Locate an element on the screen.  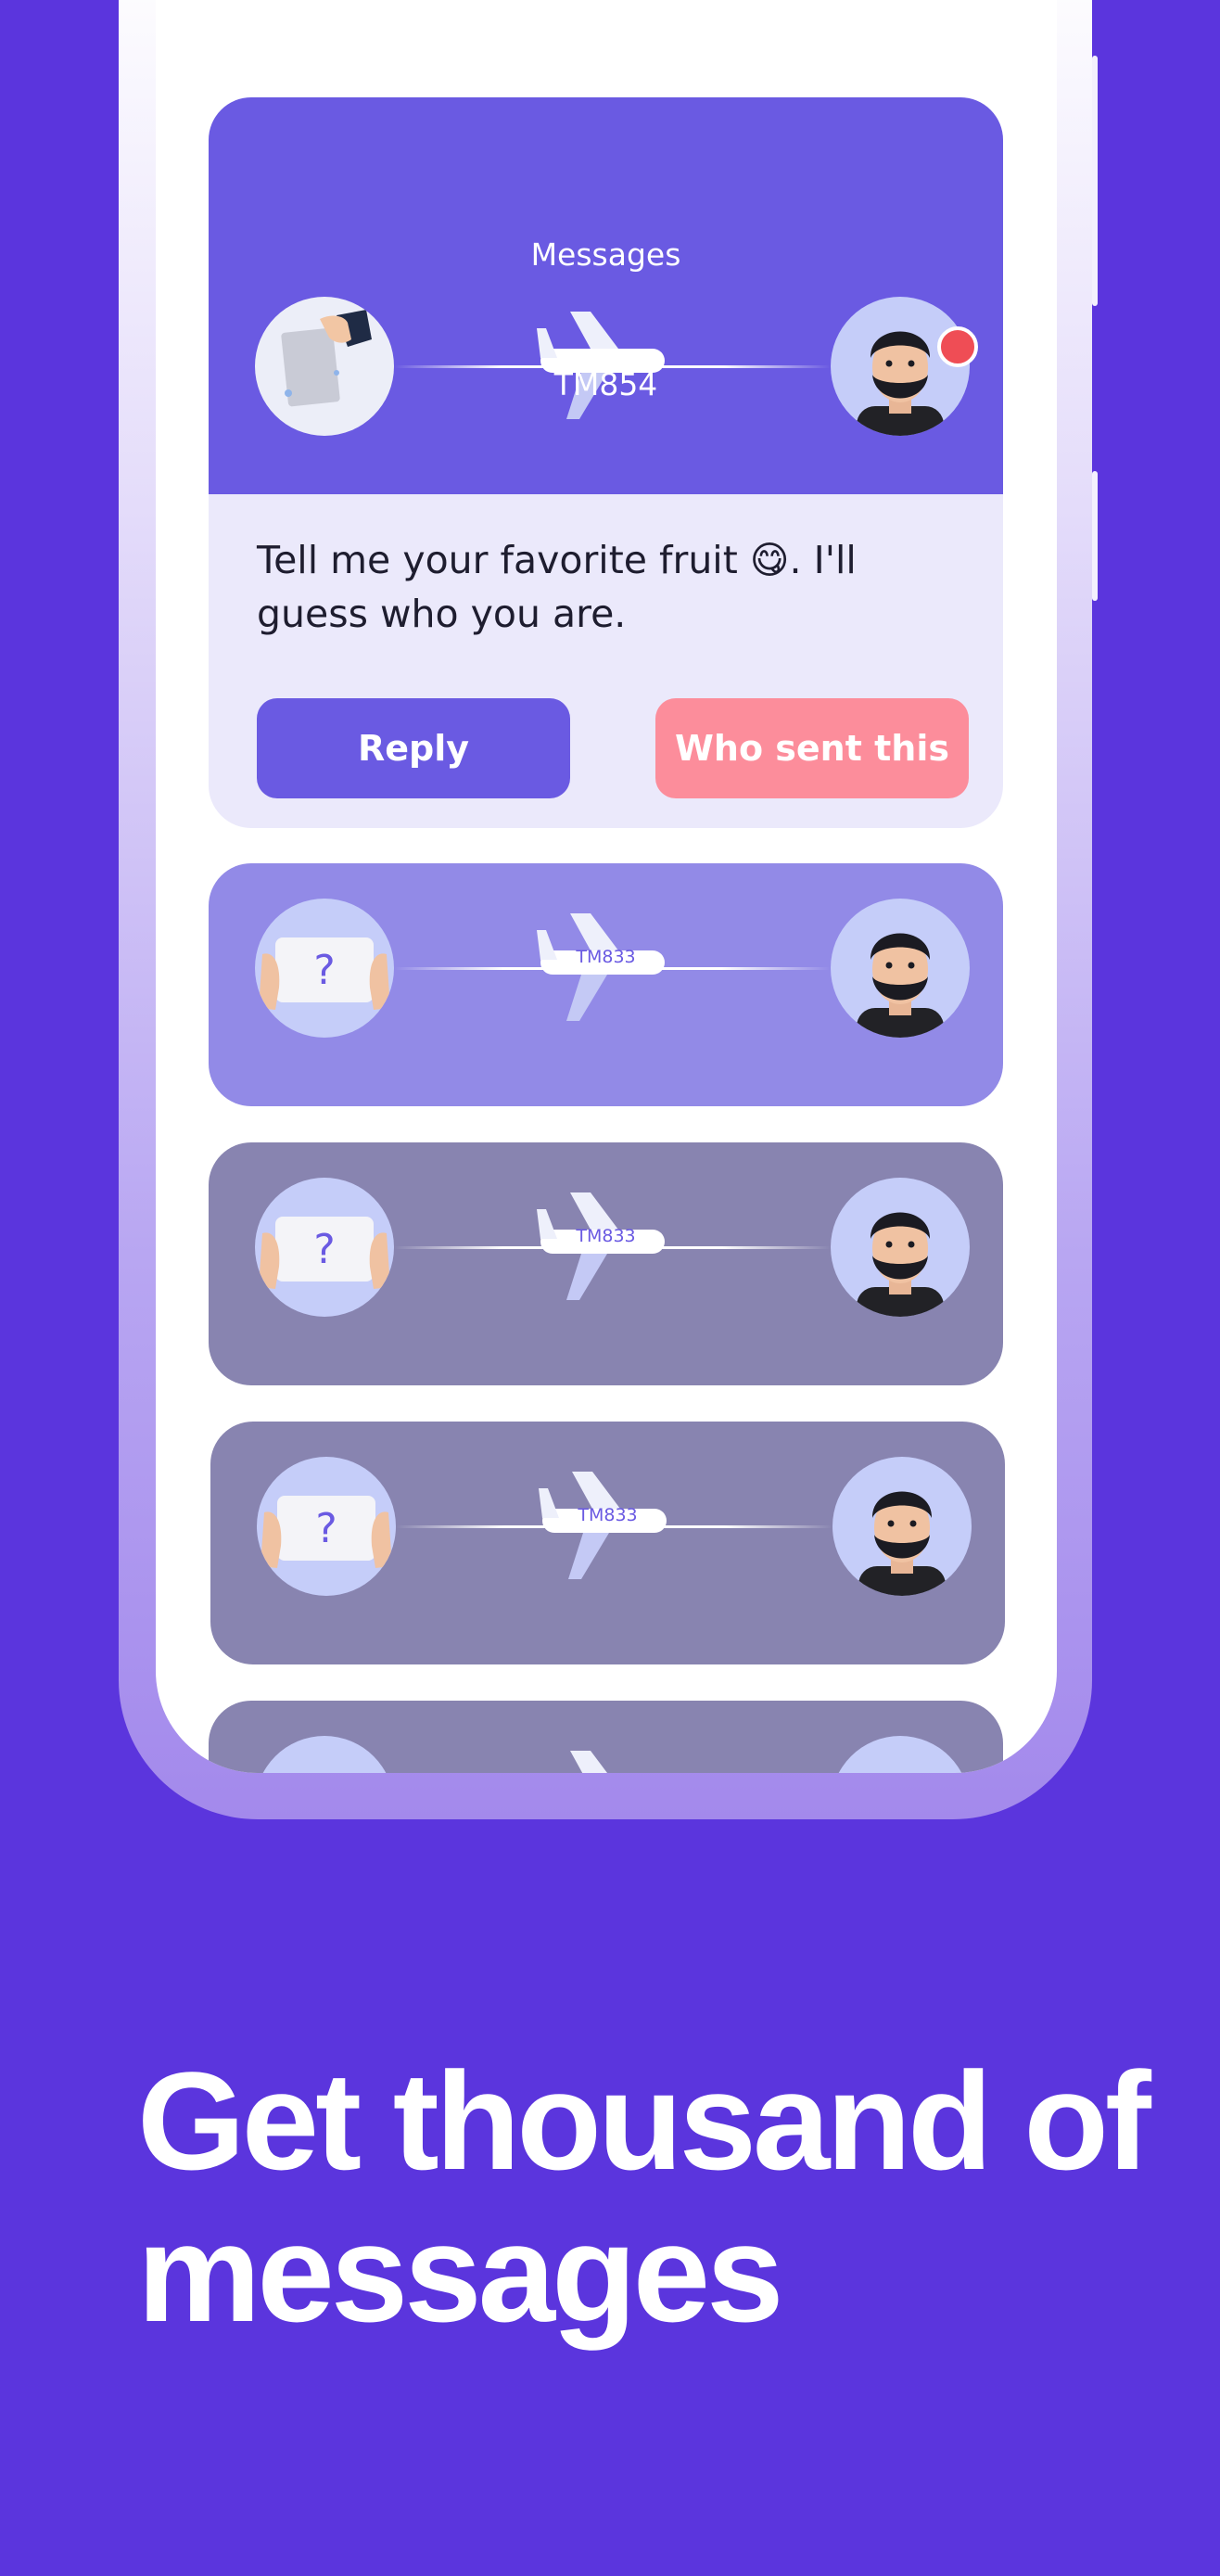
flight-row is located at coordinates (606, 1754).